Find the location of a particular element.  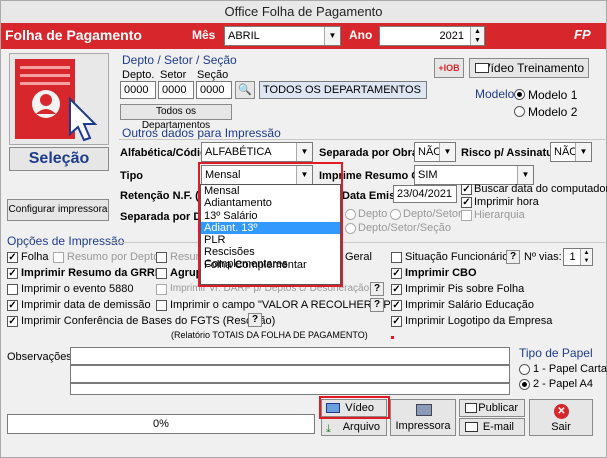

outros-dados-title: Outros dados para Impressão is located at coordinates (201, 133).